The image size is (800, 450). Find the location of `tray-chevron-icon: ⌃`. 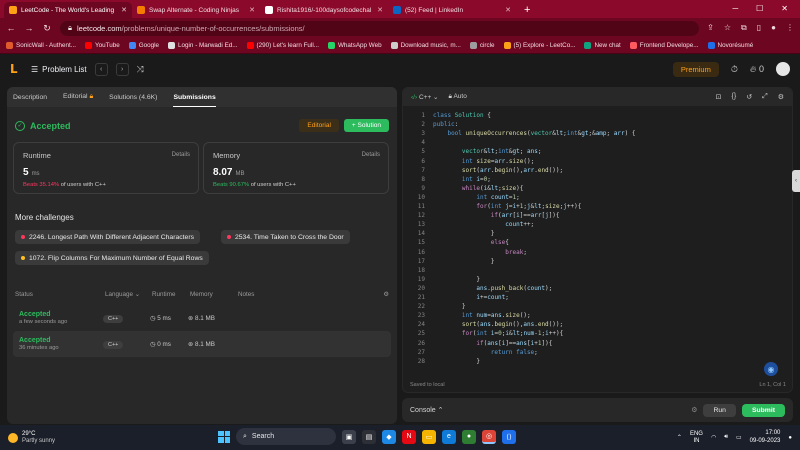

tray-chevron-icon: ⌃ is located at coordinates (679, 437).